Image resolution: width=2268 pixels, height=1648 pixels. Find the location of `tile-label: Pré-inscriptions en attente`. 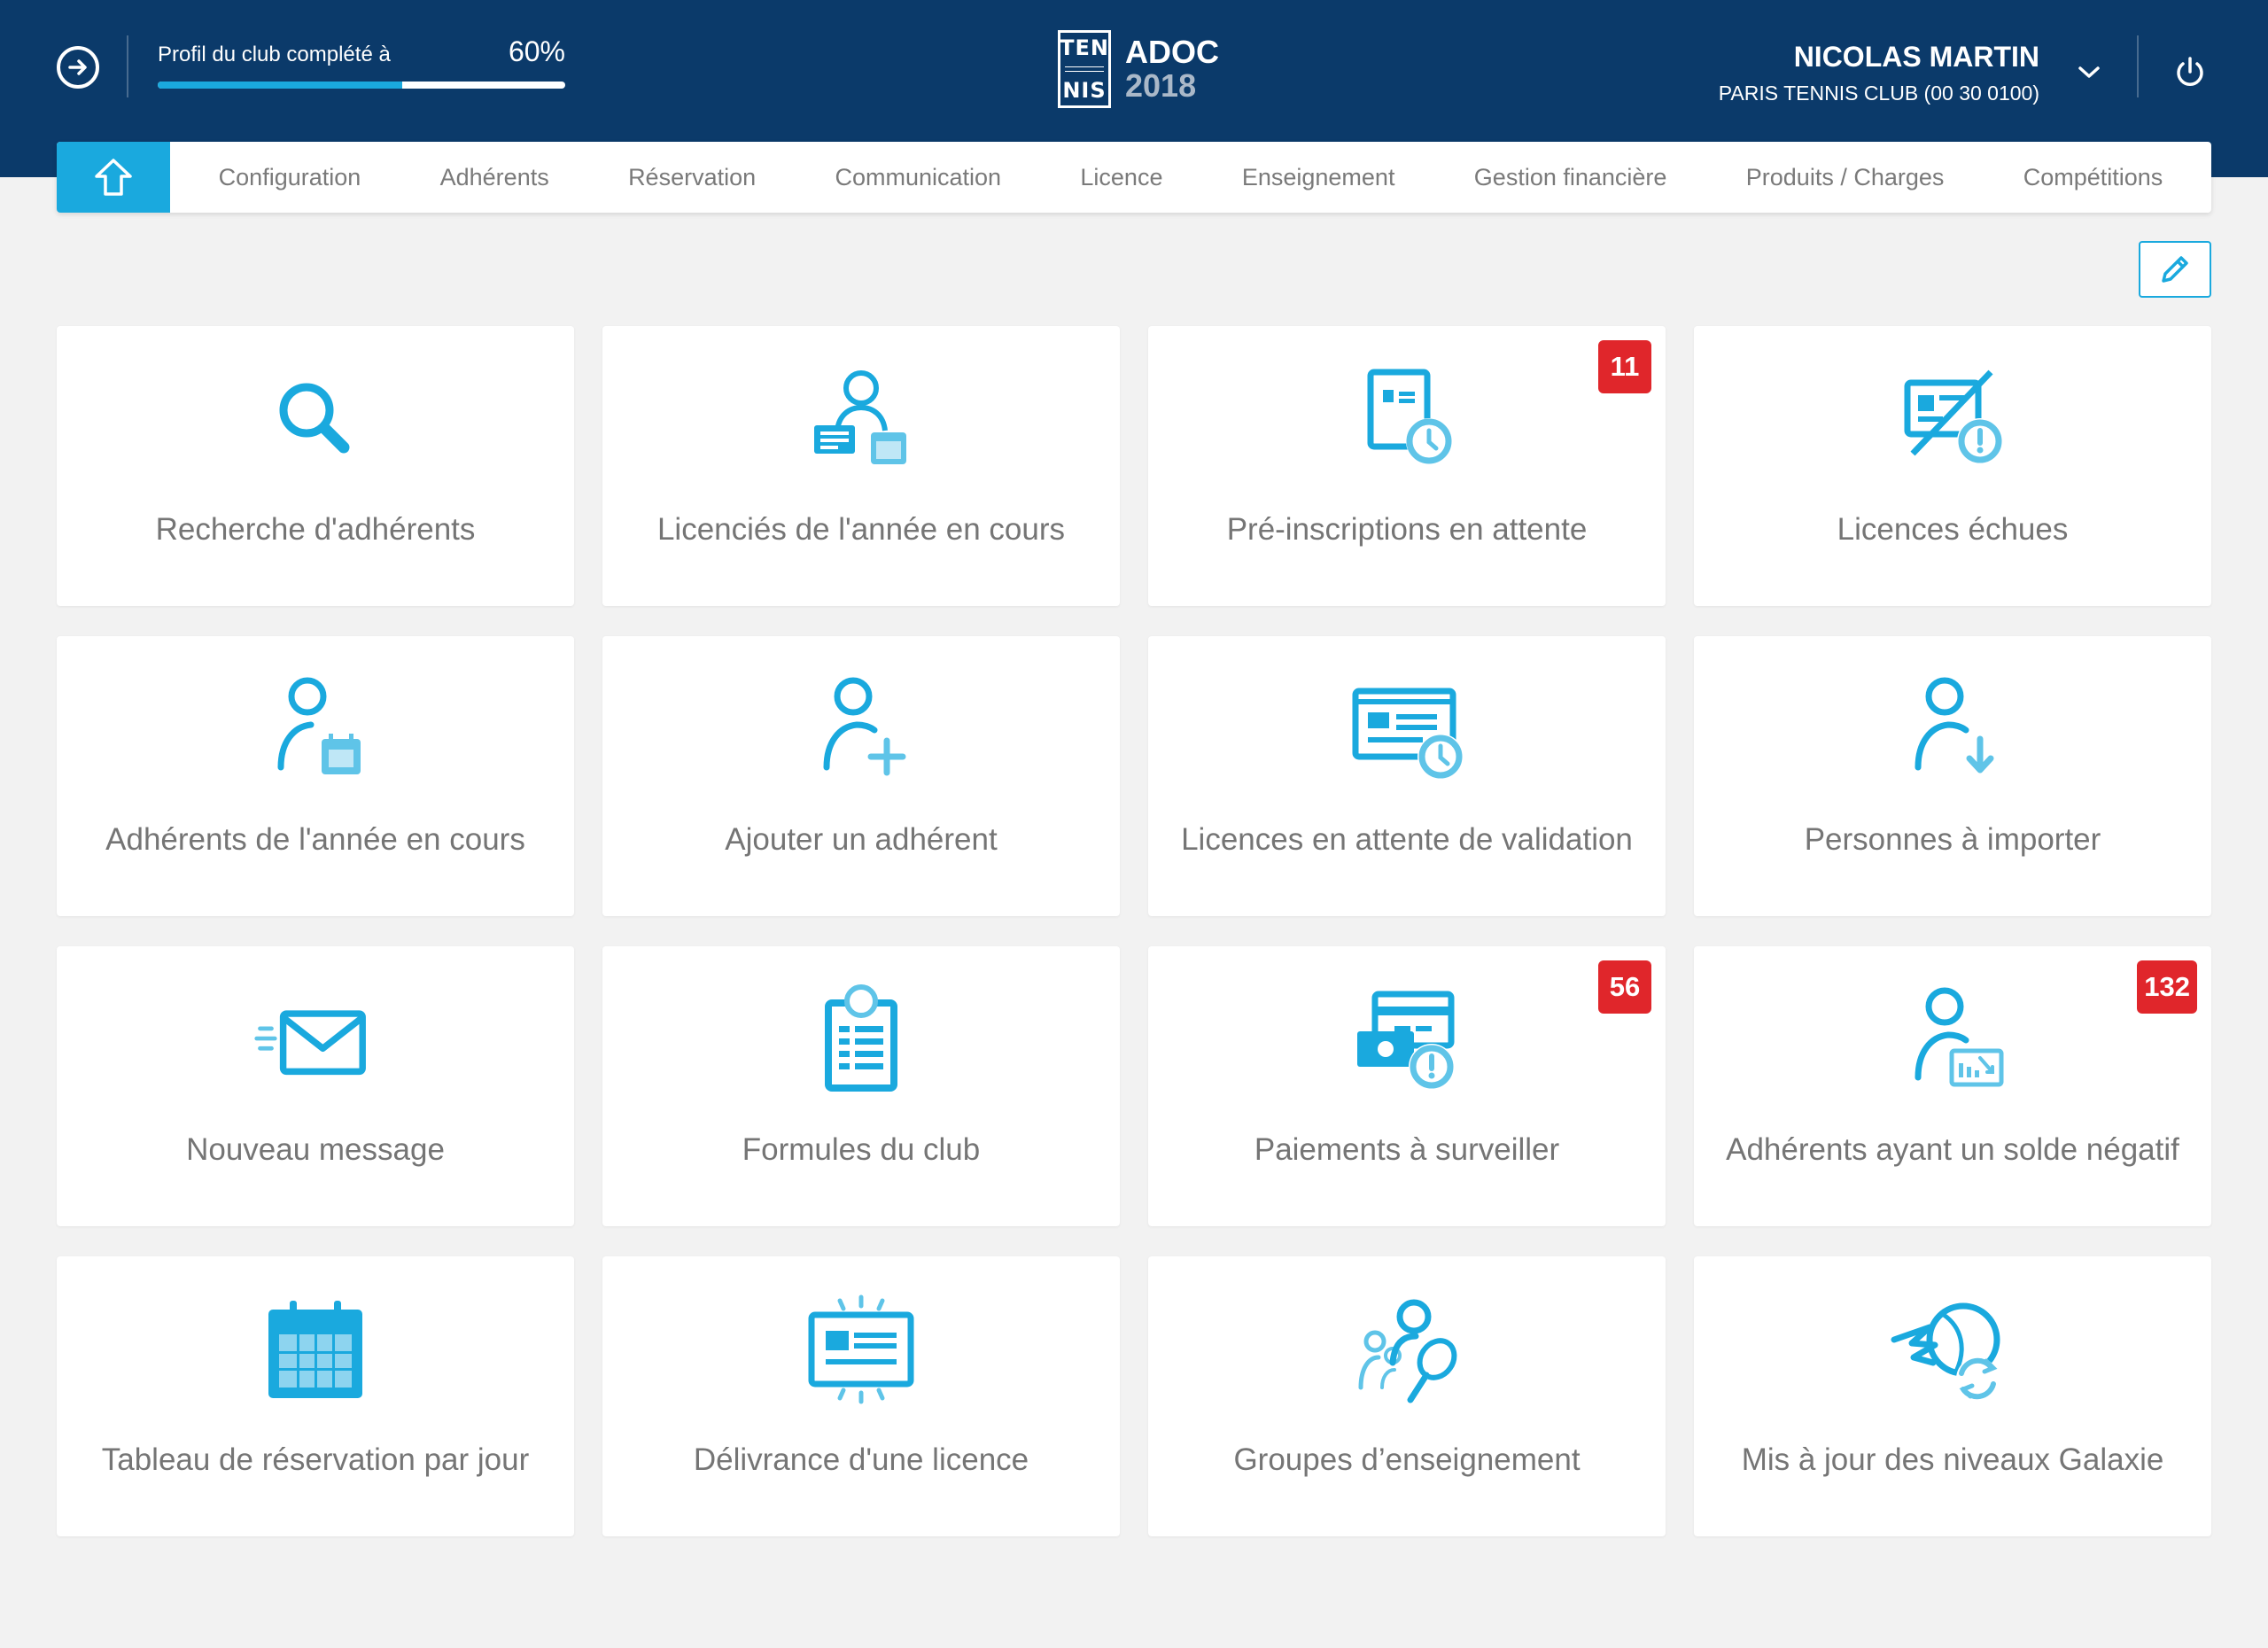

tile-label: Pré-inscriptions en attente is located at coordinates (1407, 529).